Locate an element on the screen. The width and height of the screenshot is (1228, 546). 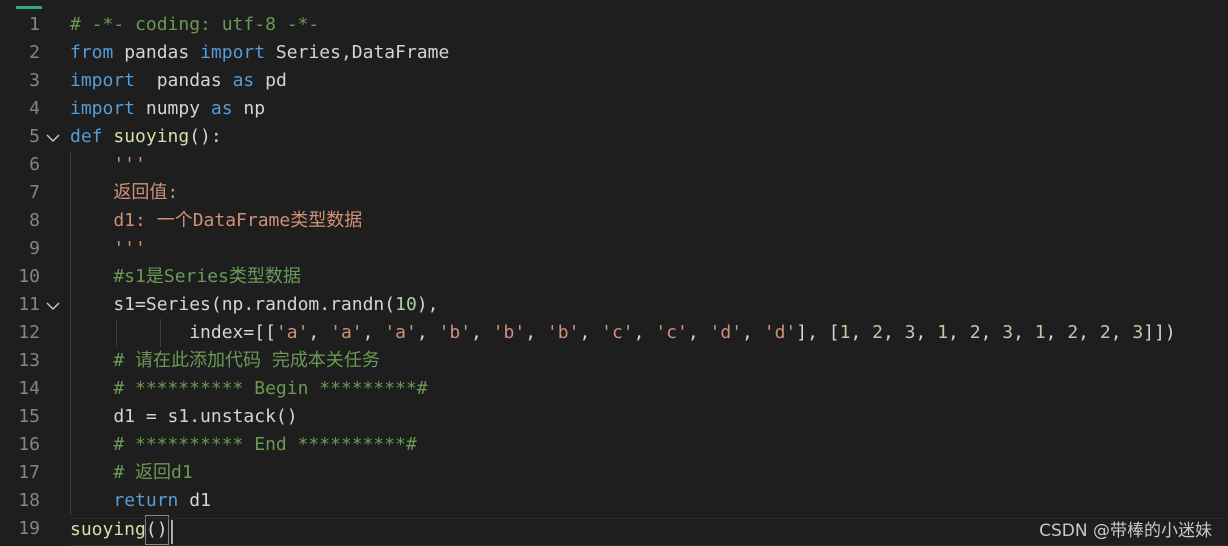
code-token: #s1是Series类型数据 is located at coordinates (185, 276).